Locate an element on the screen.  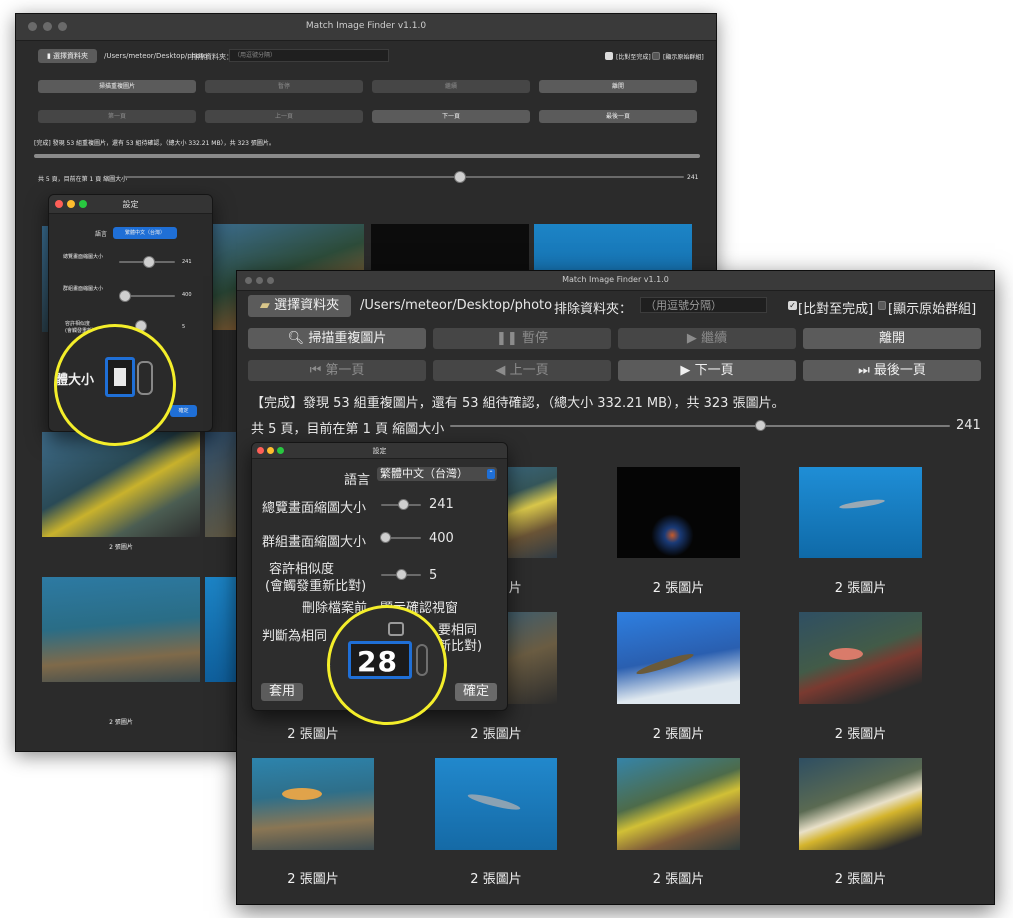
language-label: 語言 is located at coordinates (357, 480).